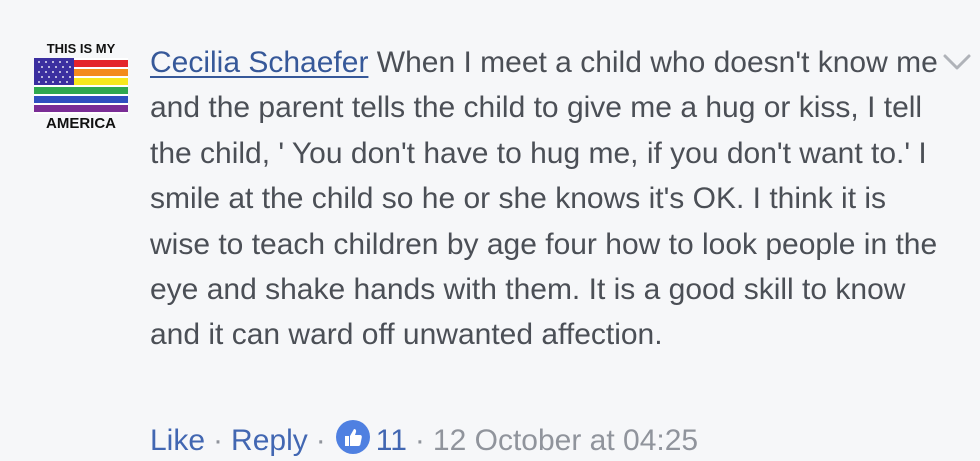  I want to click on chevron-down-icon, so click(957, 62).